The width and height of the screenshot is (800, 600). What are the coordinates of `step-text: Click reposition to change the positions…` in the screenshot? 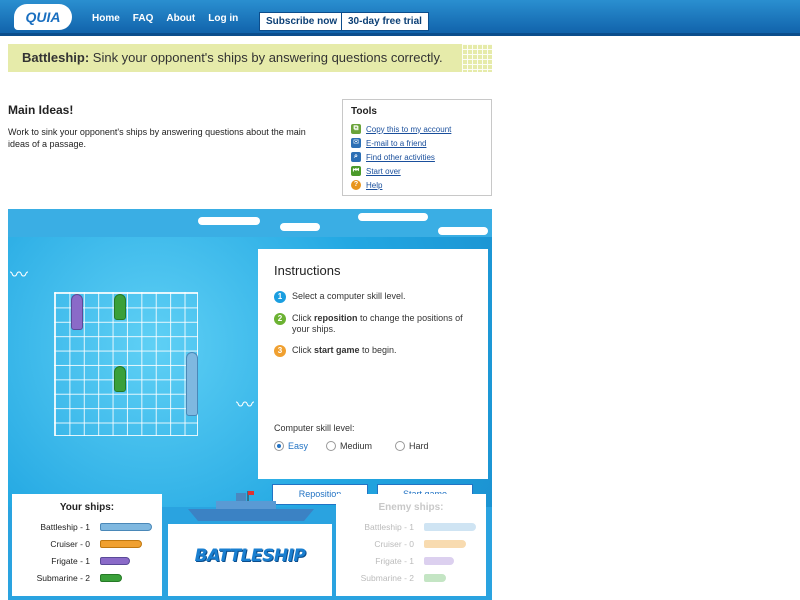 It's located at (383, 324).